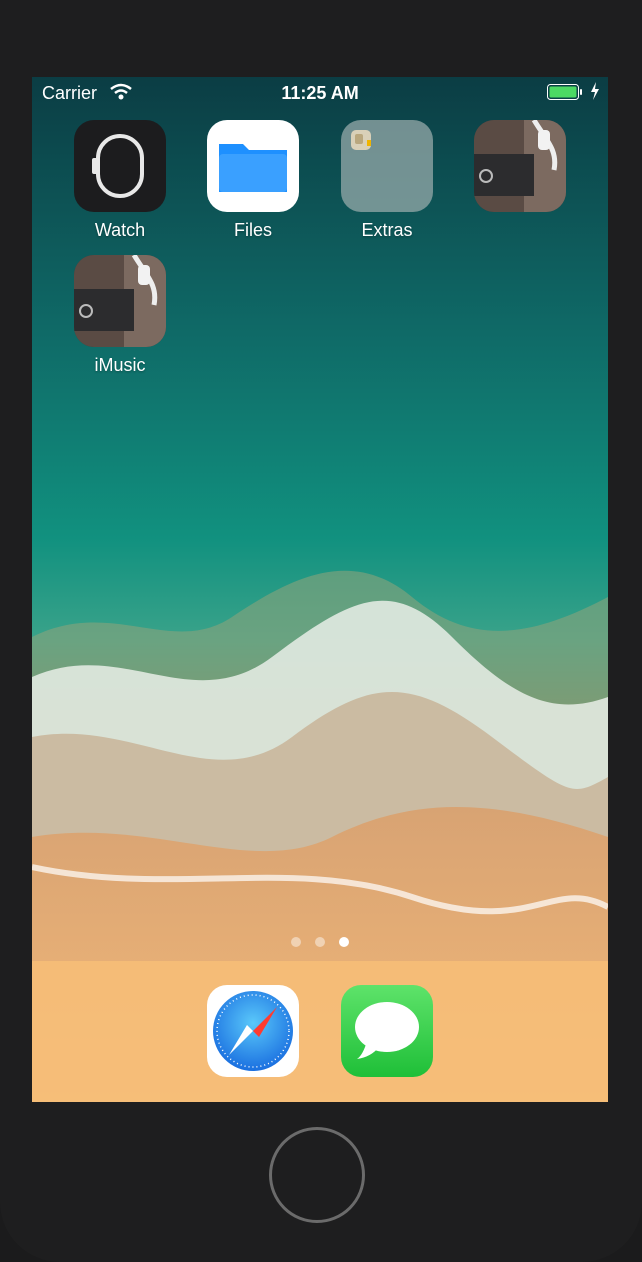 Image resolution: width=642 pixels, height=1262 pixels. I want to click on folder-extras: Extras, so click(387, 180).